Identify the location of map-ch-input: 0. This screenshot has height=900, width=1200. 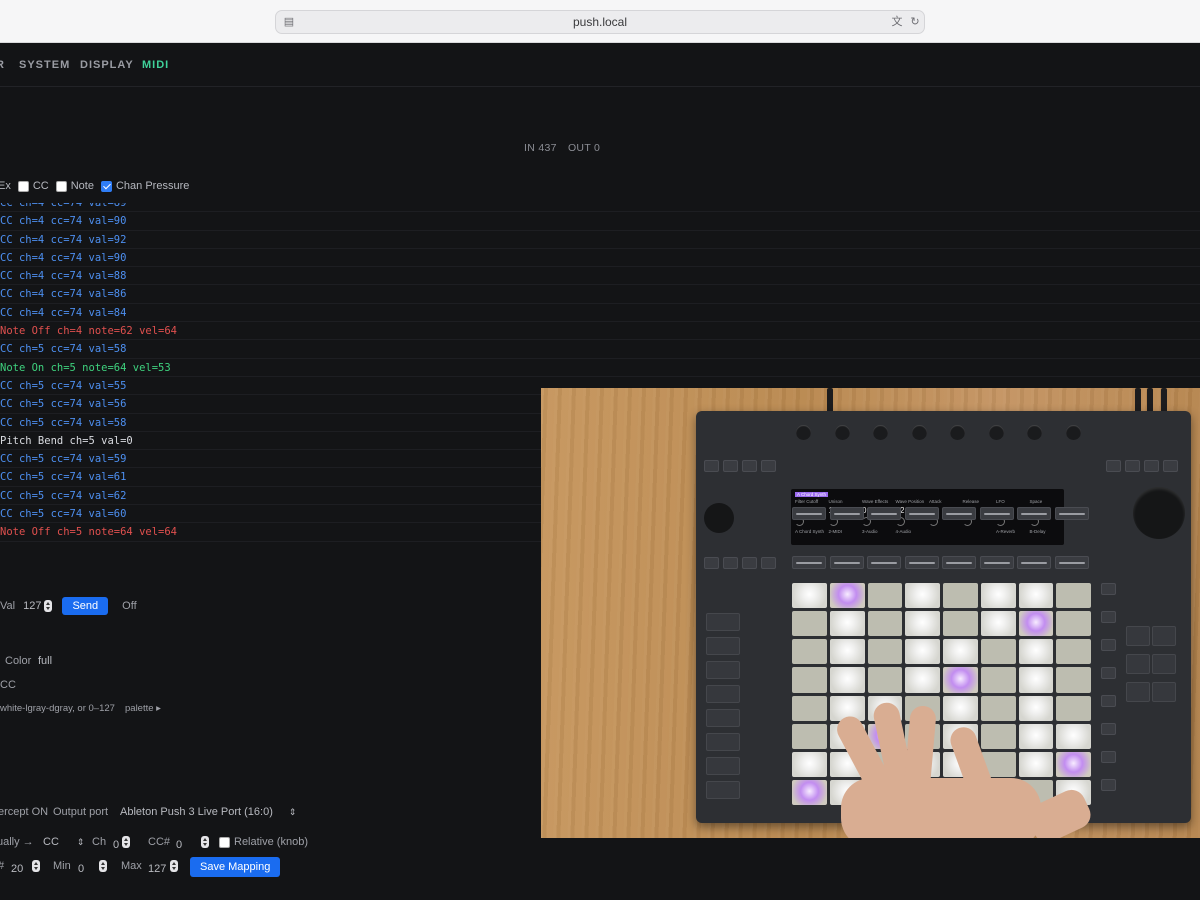
(122, 843).